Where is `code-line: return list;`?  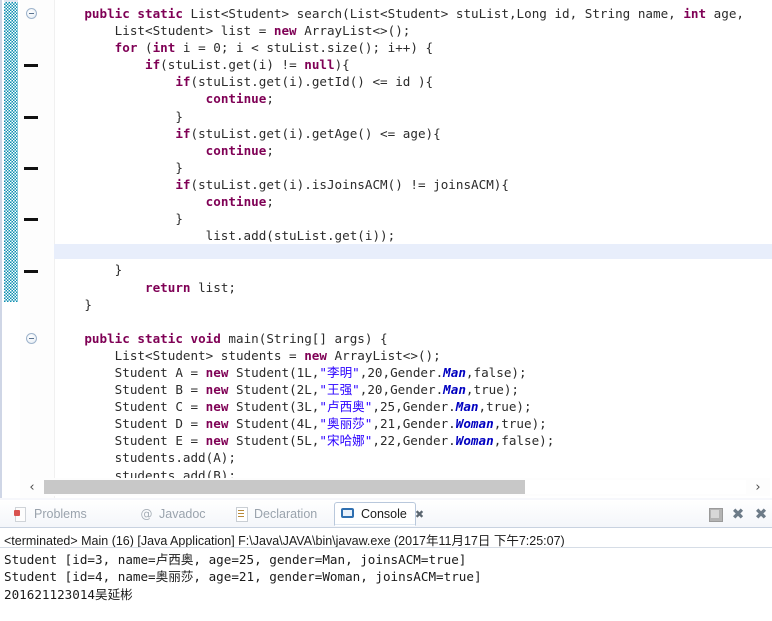
code-line: return list; is located at coordinates (413, 287).